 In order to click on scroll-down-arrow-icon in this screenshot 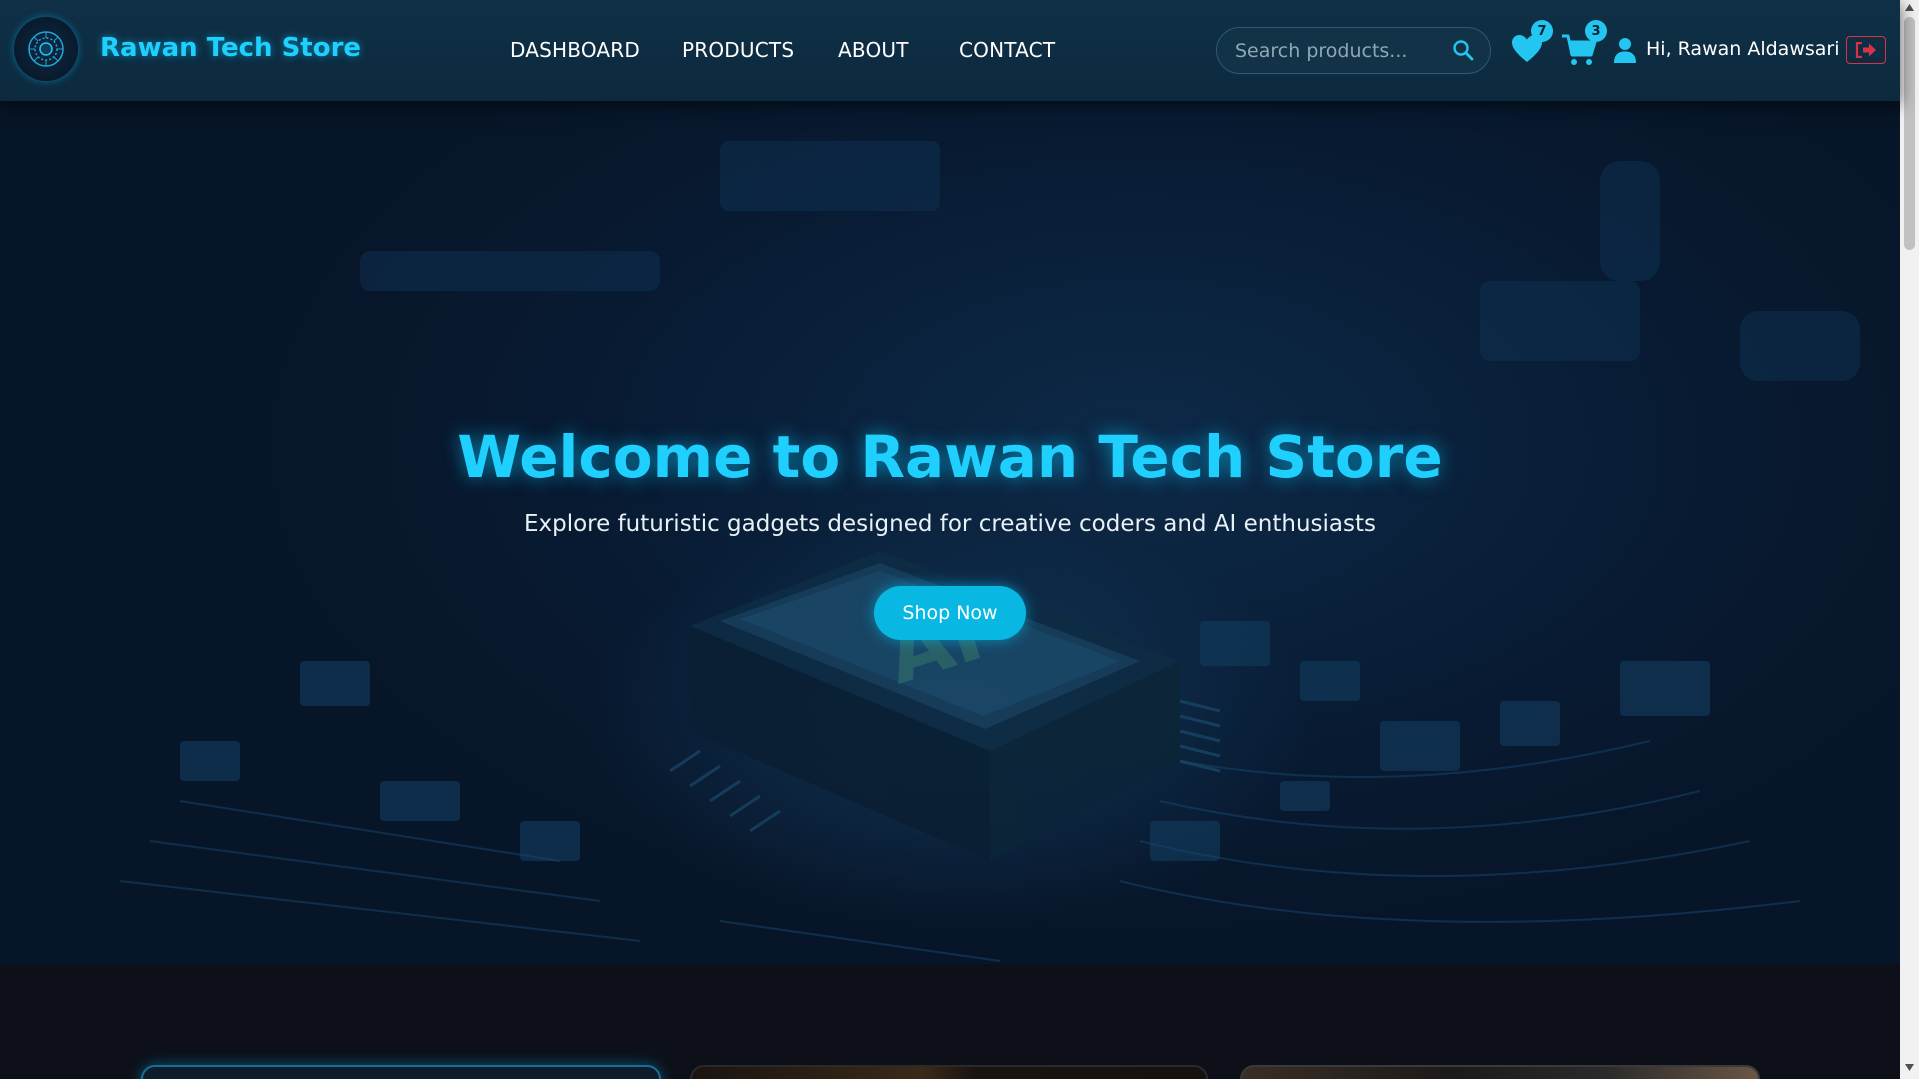, I will do `click(1909, 1067)`.